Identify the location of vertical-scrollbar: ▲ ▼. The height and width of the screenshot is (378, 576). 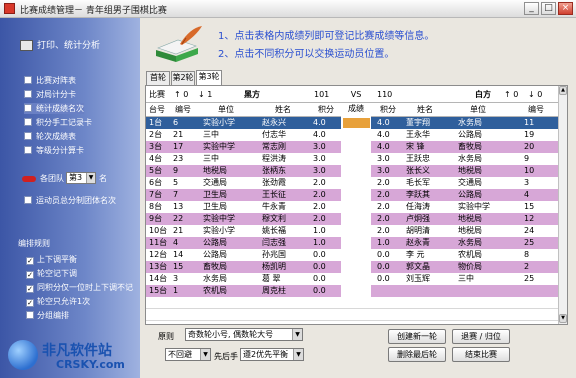
(562, 205).